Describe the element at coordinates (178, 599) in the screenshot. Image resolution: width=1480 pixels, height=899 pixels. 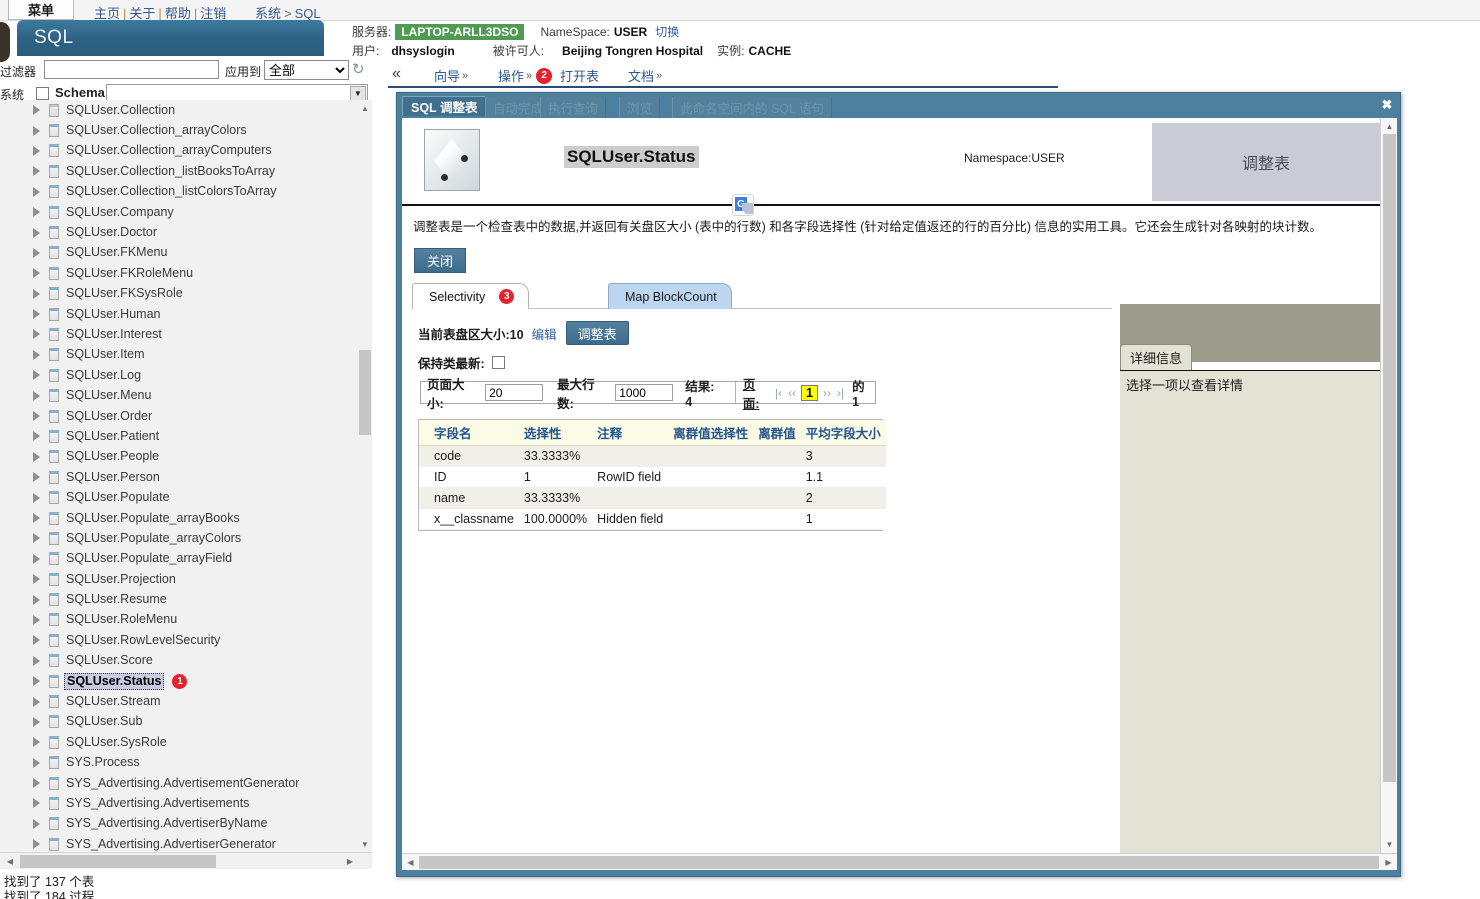
I see `tree-item-sqluser-resume: SQLUser.Resume` at that location.